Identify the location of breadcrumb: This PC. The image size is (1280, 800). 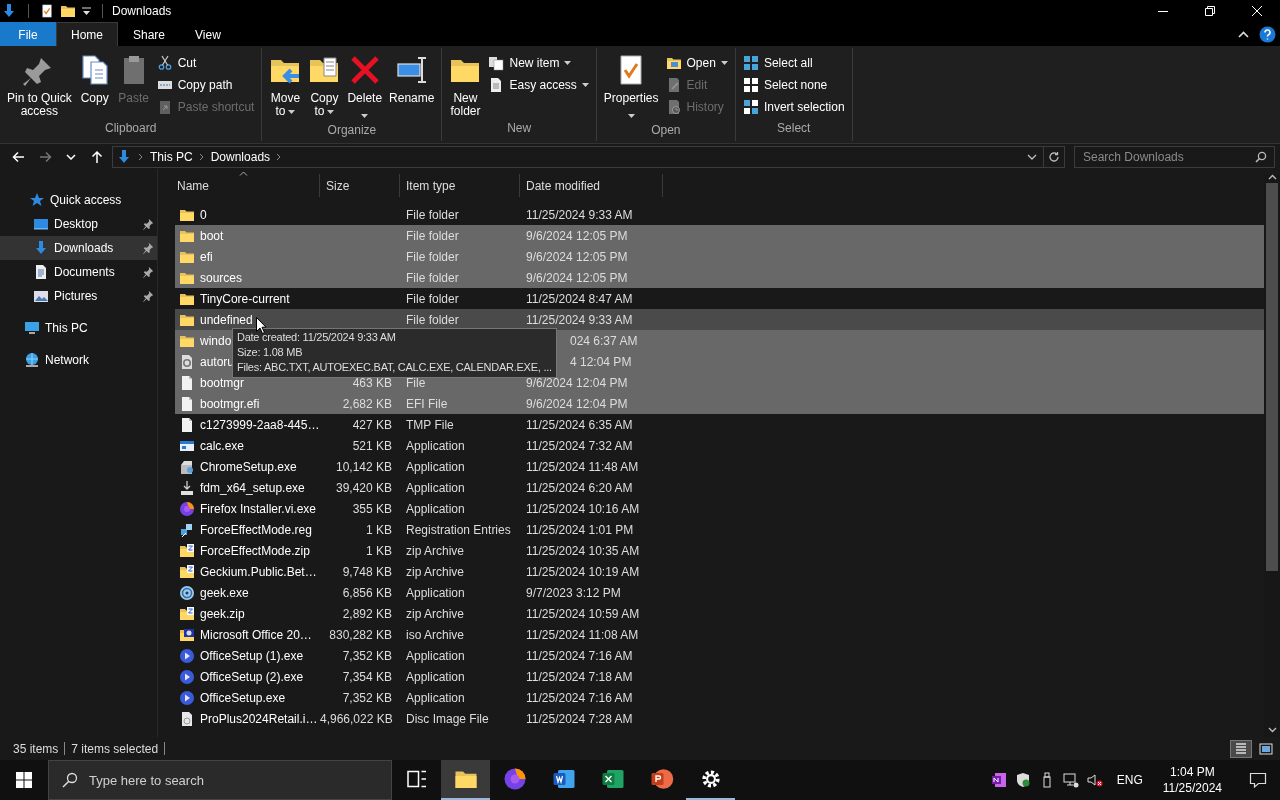
(171, 156).